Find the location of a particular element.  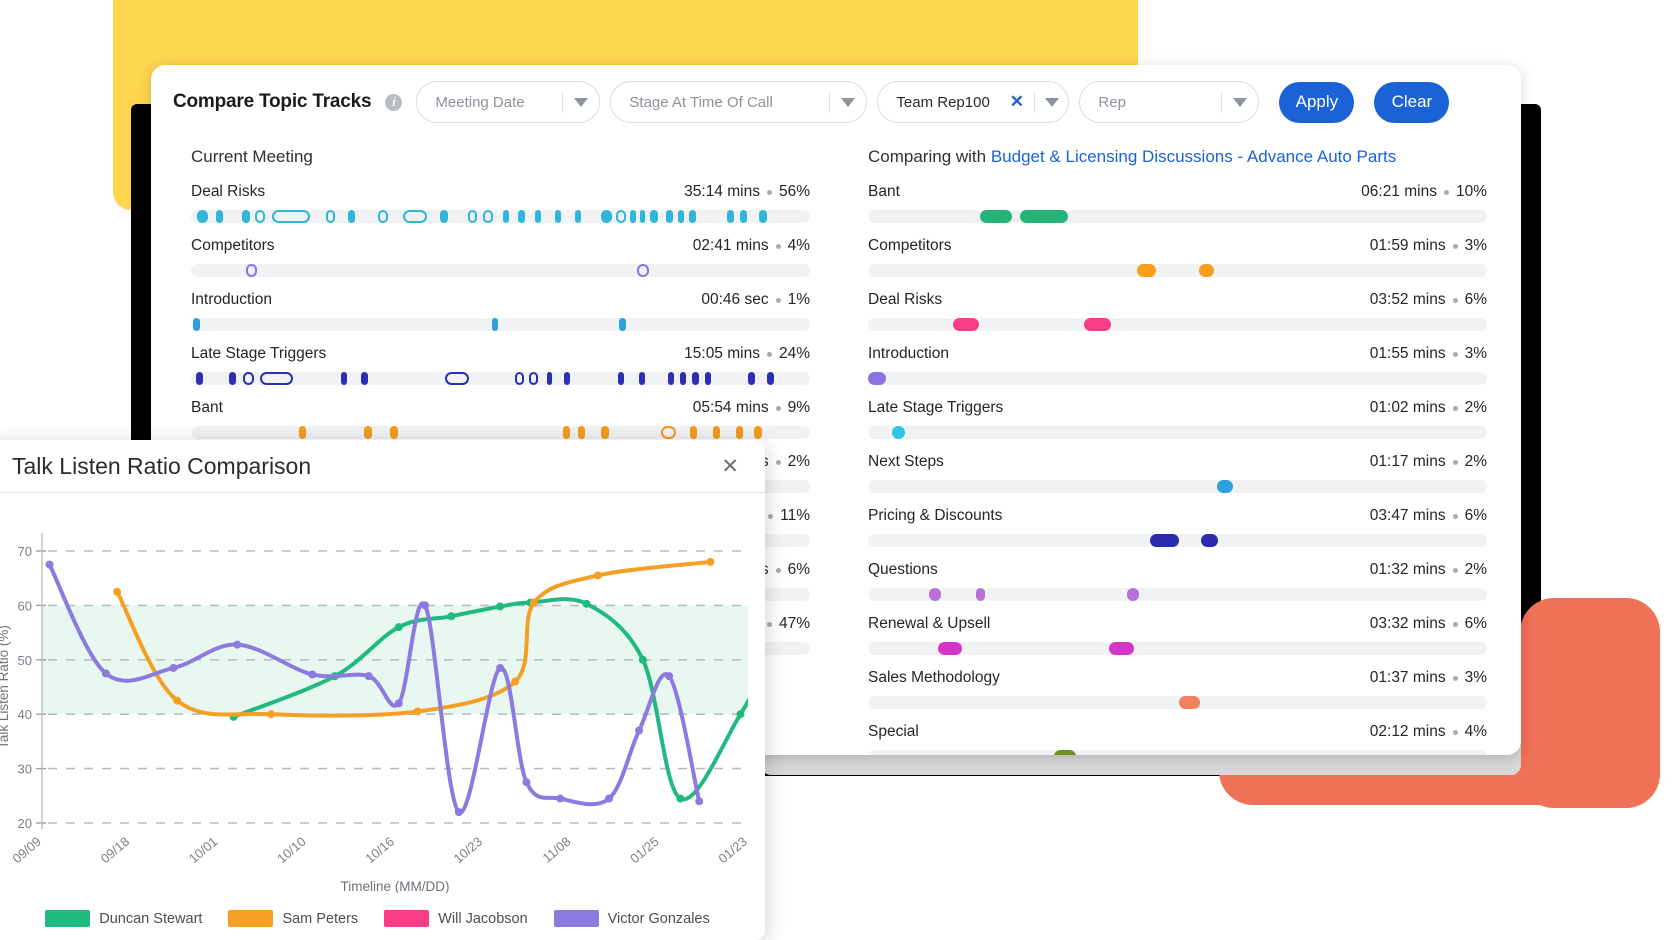

topic-track-row: Renewal & Upsell 03:32 mins 6% is located at coordinates (1174, 635).